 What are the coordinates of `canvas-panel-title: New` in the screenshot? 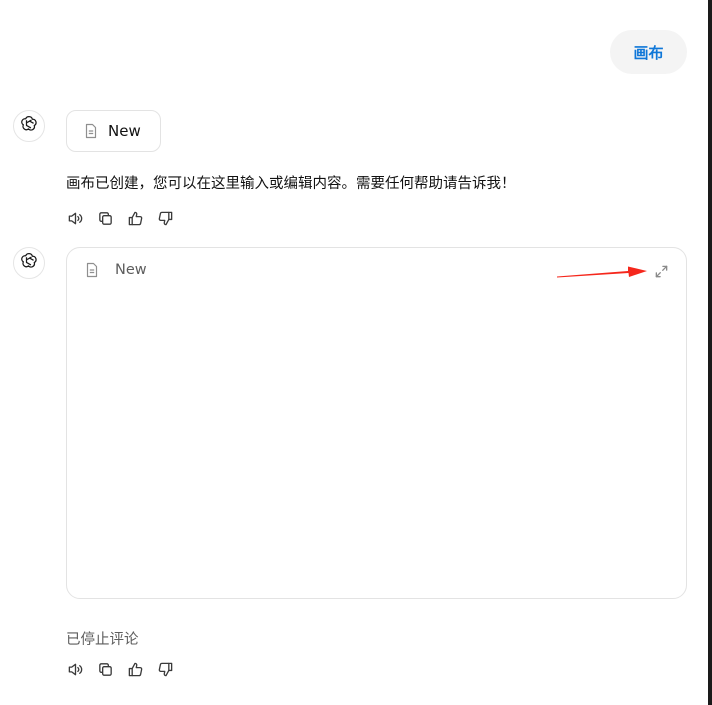 It's located at (131, 270).